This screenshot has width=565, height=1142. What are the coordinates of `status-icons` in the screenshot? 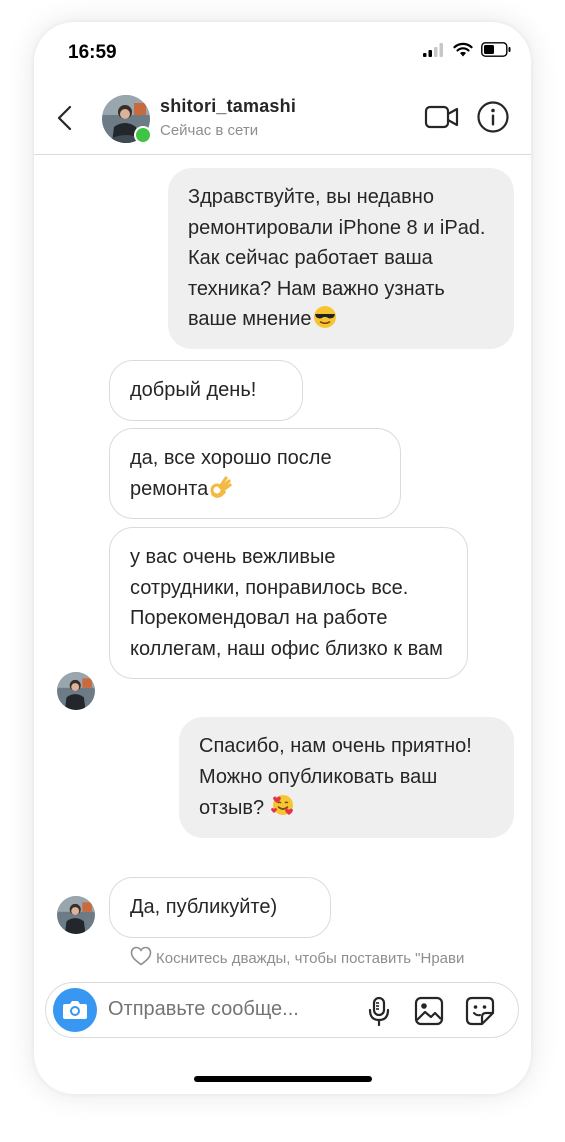 It's located at (467, 52).